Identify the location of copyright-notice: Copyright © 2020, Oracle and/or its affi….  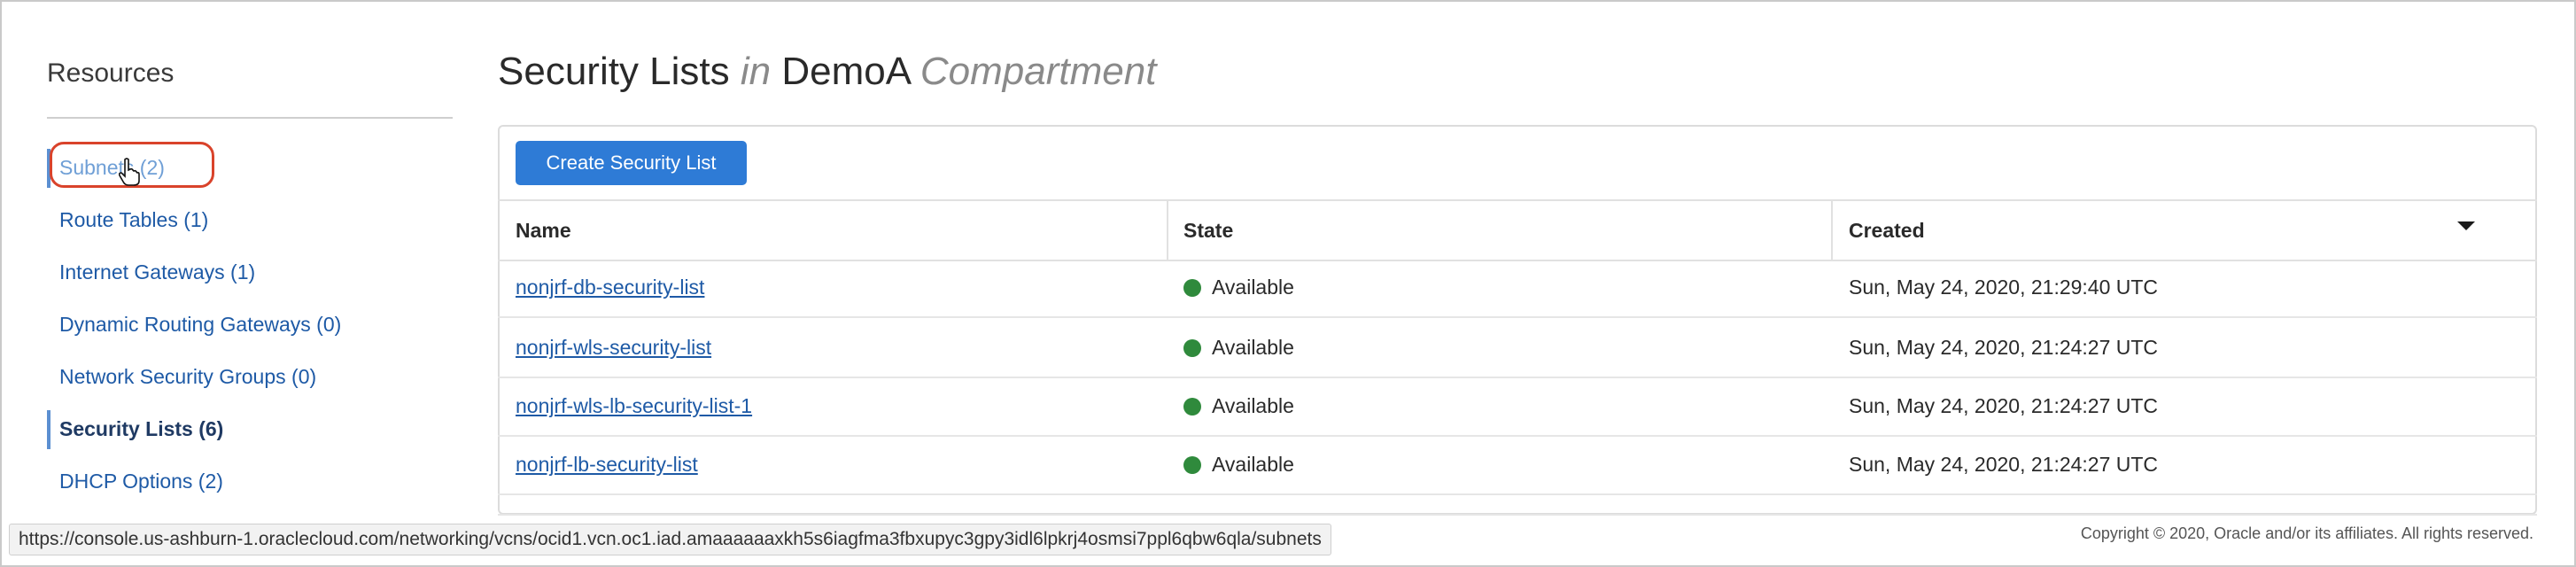
(2306, 533).